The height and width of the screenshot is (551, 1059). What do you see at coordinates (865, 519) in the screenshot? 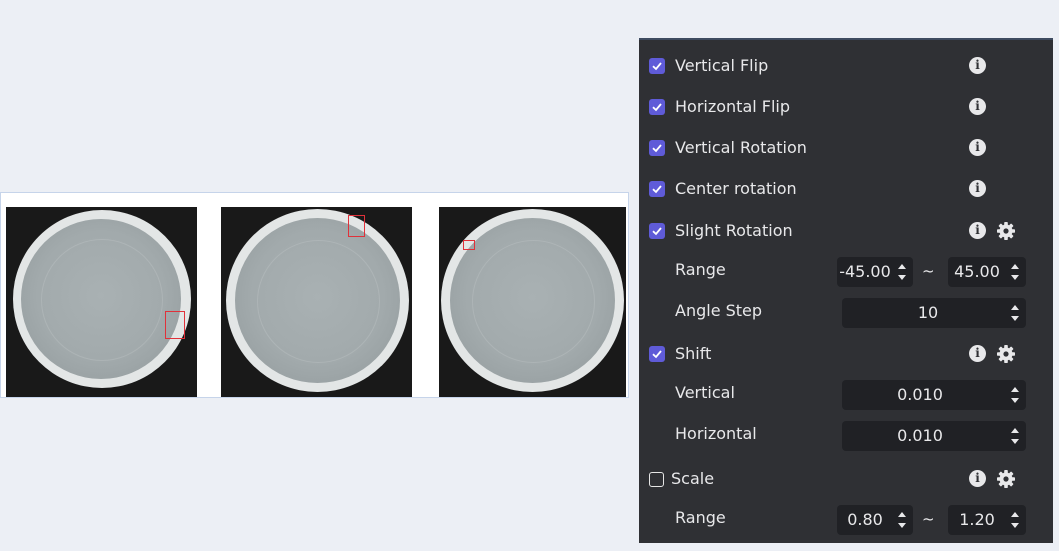
I see `scale-range-min-value: 0.80` at bounding box center [865, 519].